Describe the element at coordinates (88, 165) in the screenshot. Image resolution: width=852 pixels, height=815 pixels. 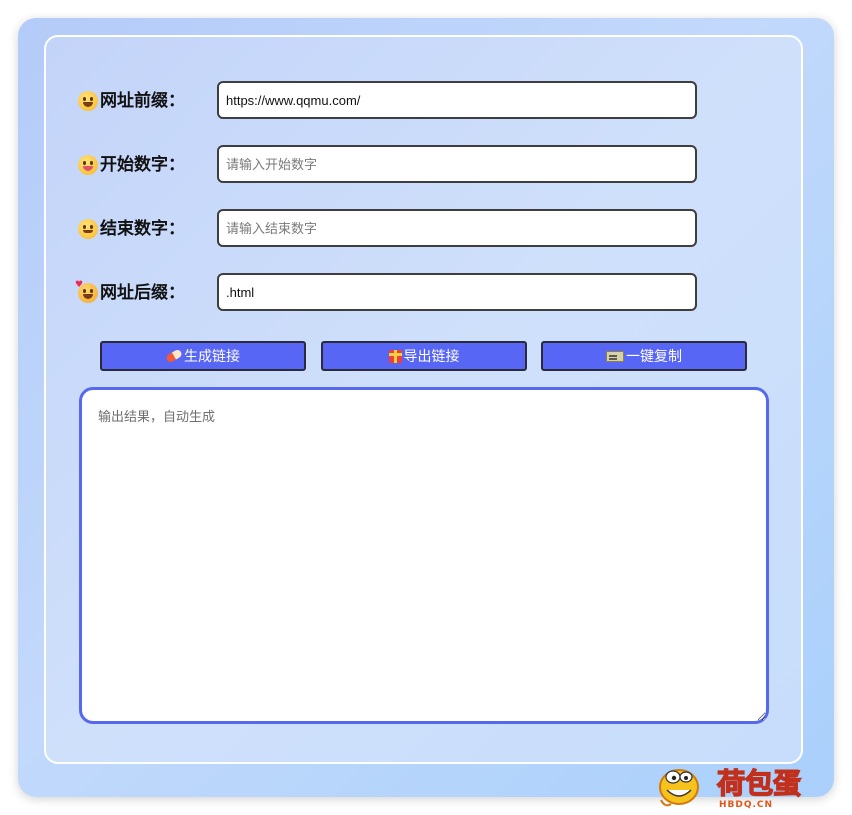
I see `tongue-face-icon` at that location.